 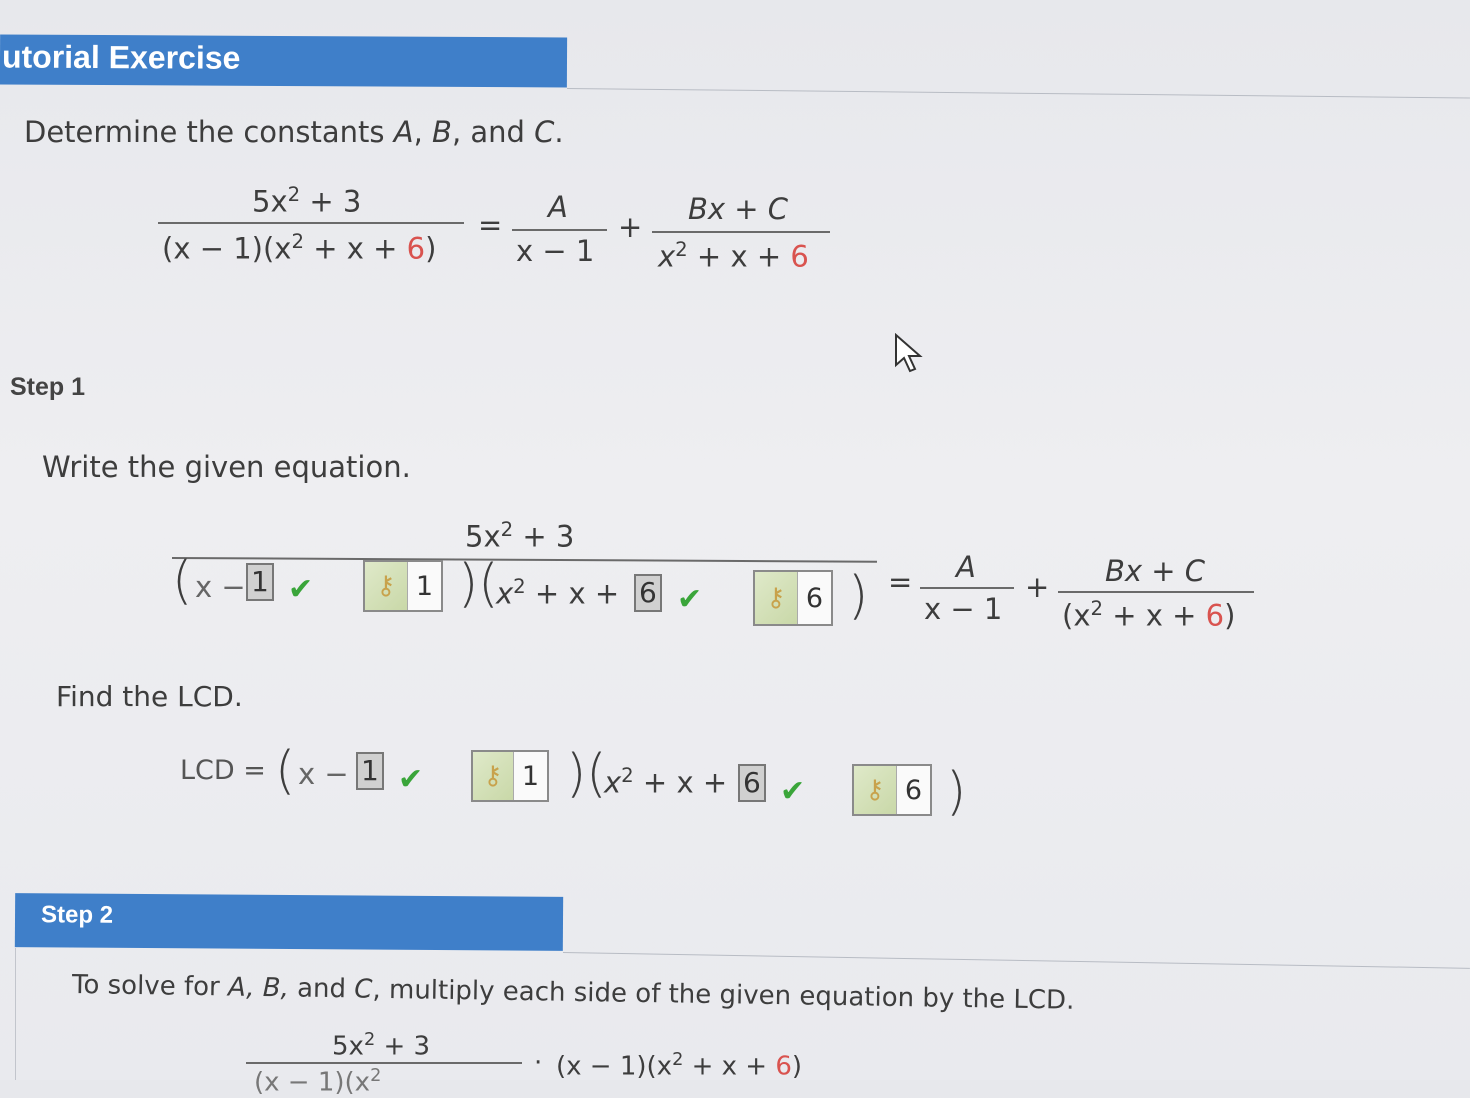 What do you see at coordinates (299, 248) in the screenshot?
I see `problem-lhs-denominator: (x − 1)(x2 + x + 6)` at bounding box center [299, 248].